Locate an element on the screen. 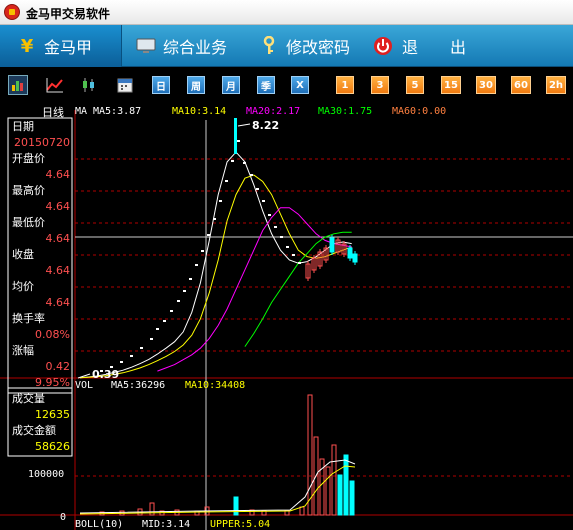 This screenshot has width=573, height=530. chart-toolbar: 日 周 月 季 X 1 3 5 15 30 60 2h is located at coordinates (286, 85).